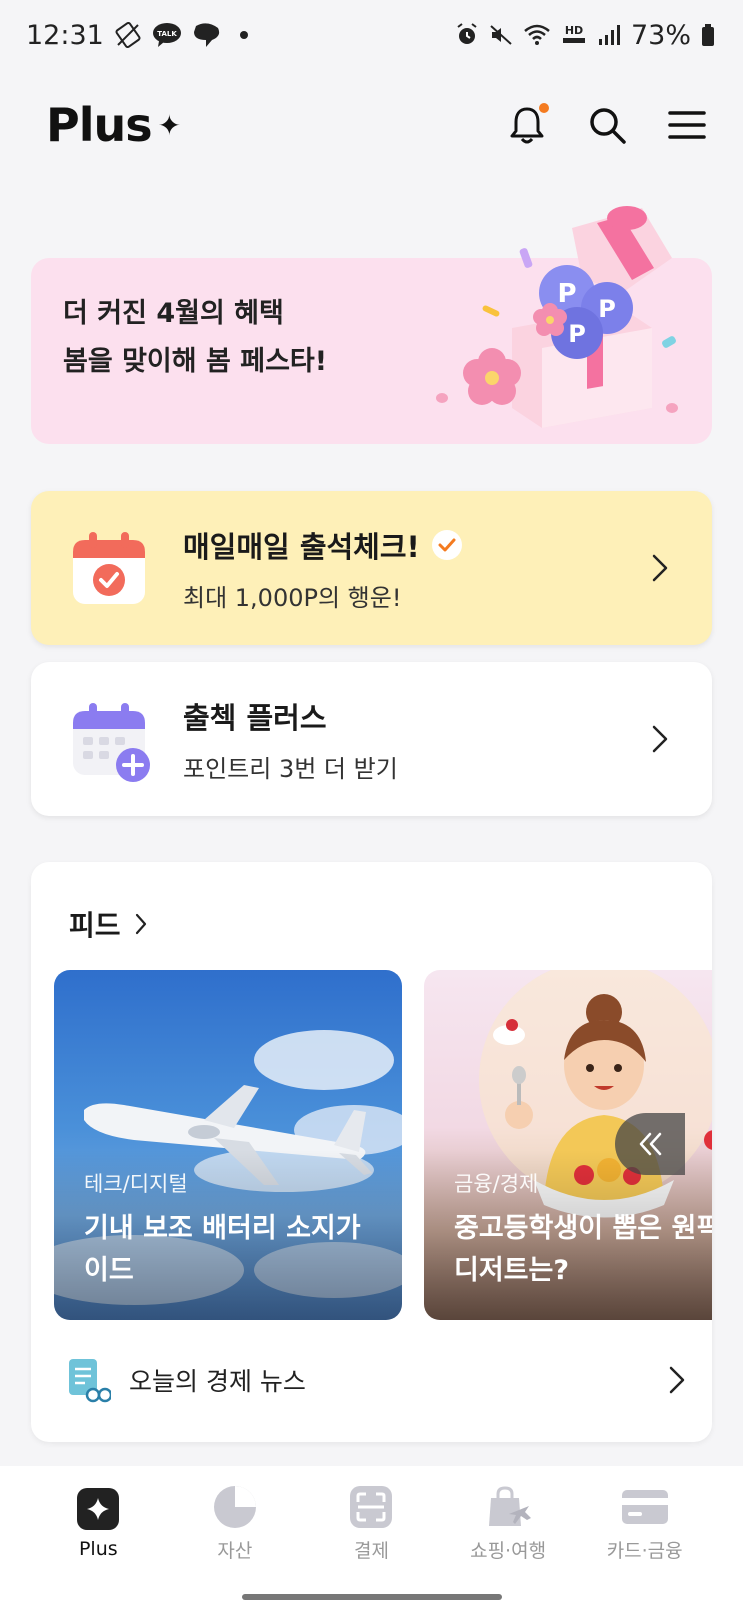 This screenshot has width=743, height=1610. What do you see at coordinates (371, 325) in the screenshot?
I see `promo-banner: 더 커진 4월의 혜택 봄을 맞이해 봄 페스타! P P P` at bounding box center [371, 325].